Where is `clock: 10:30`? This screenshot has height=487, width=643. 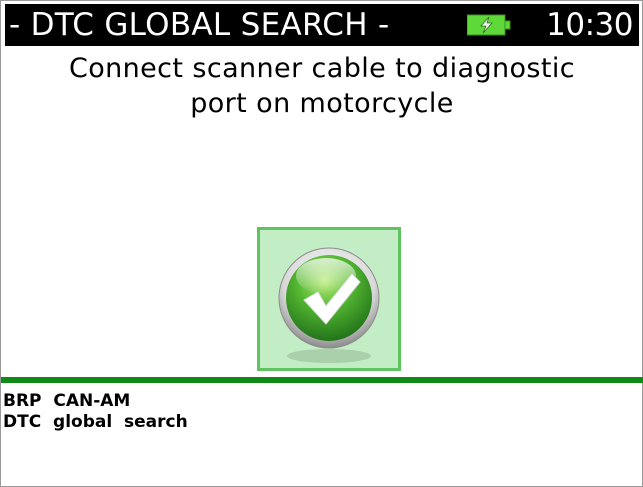 clock: 10:30 is located at coordinates (589, 25).